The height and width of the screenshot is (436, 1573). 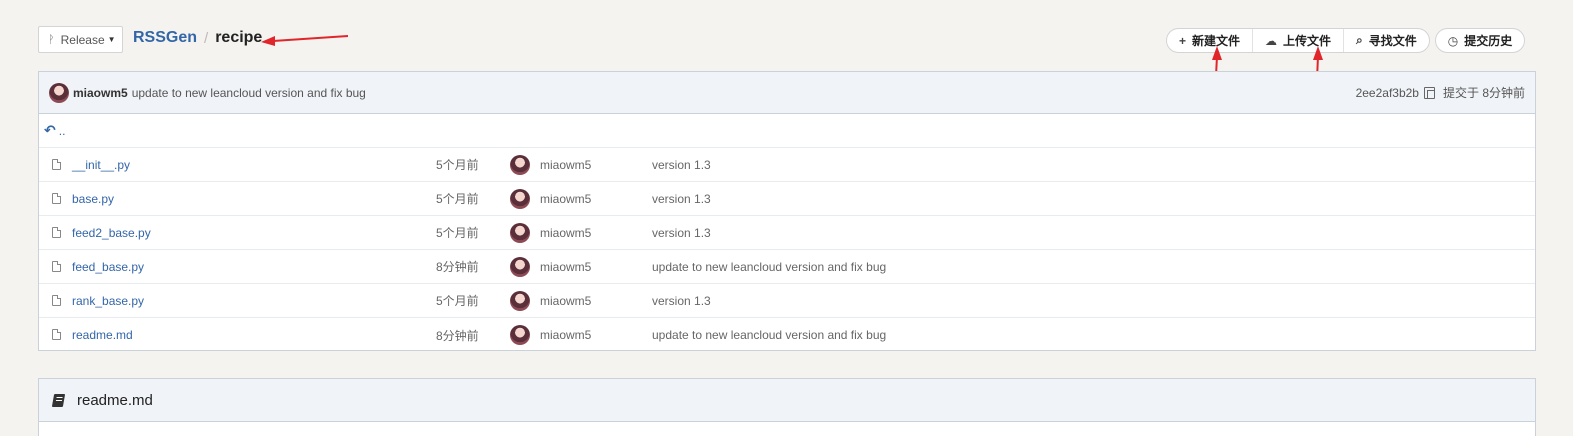 I want to click on repo-actions: + 新建文件 ☁ 上传文件 ⌕ 寻找文件 ◷ 提交历史, so click(x=1346, y=40).